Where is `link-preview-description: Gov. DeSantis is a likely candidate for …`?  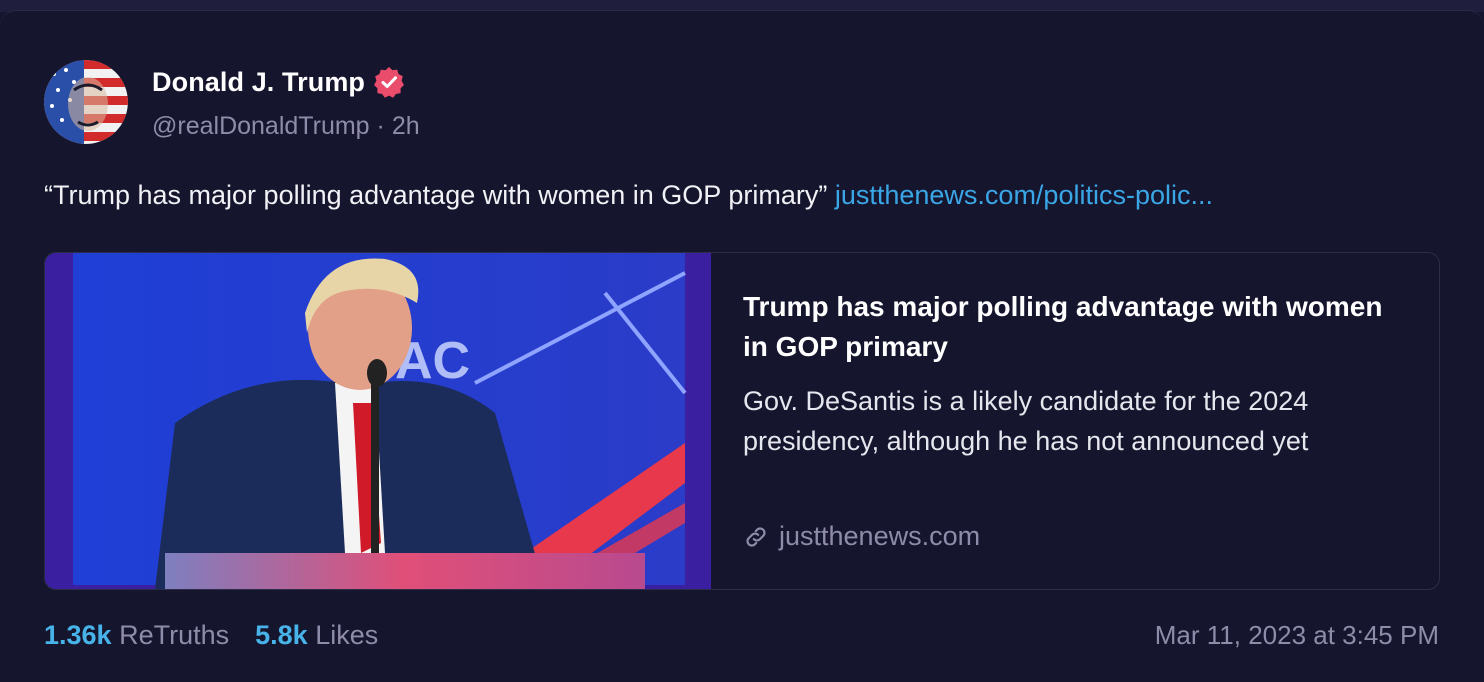
link-preview-description: Gov. DeSantis is a likely candidate for … is located at coordinates (1026, 421).